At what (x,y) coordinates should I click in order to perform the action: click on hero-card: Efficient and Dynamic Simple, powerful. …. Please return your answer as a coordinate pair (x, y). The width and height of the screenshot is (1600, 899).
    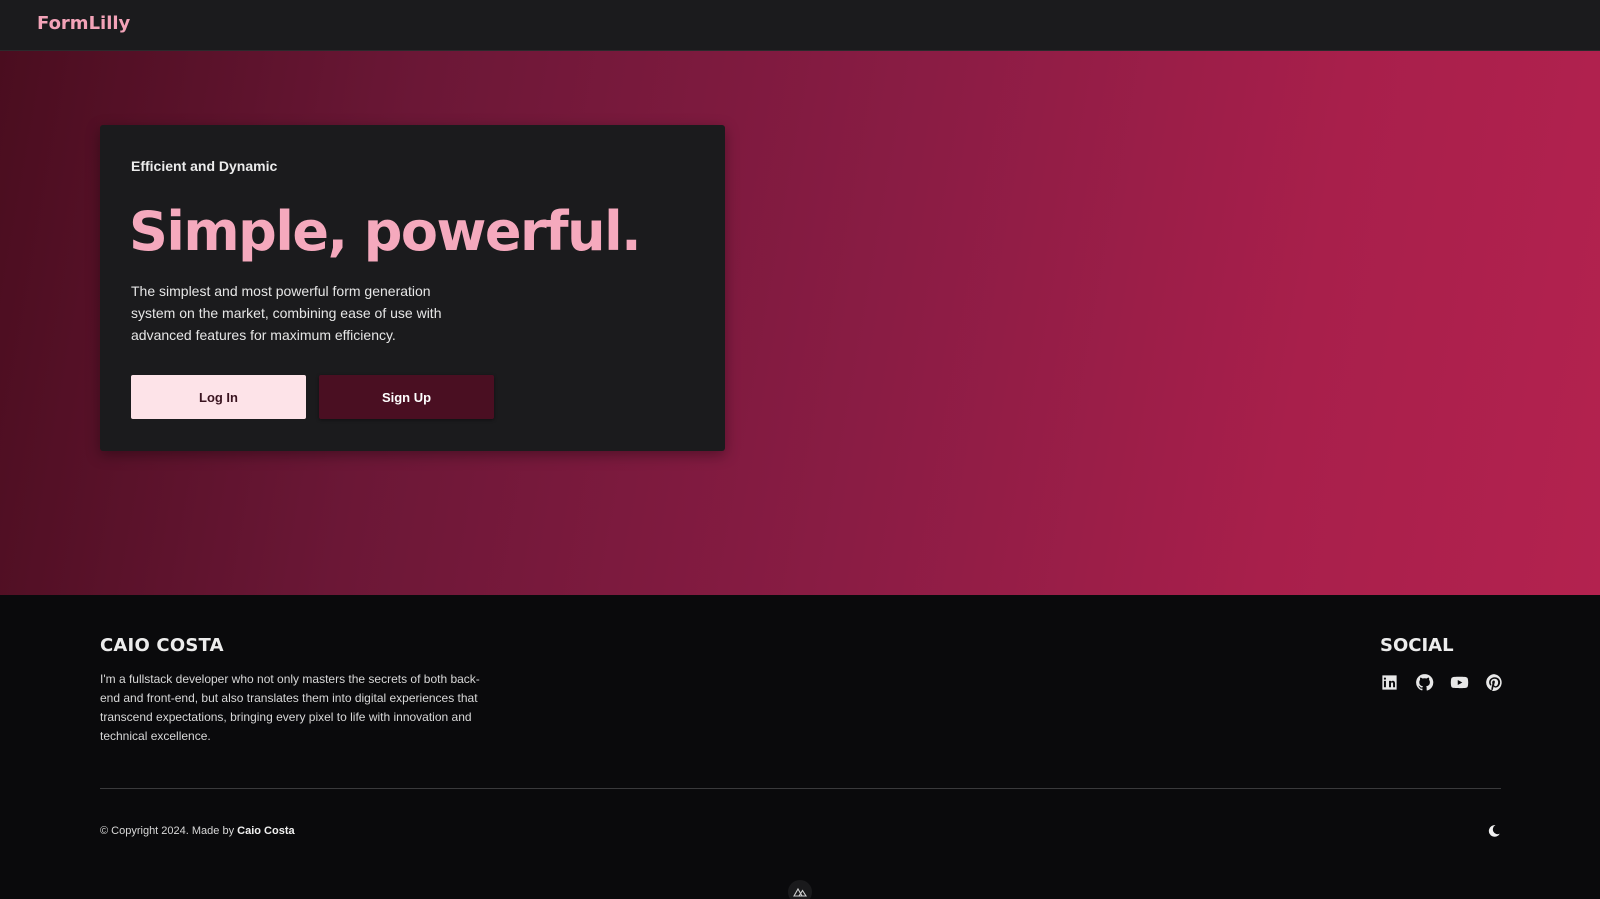
    Looking at the image, I should click on (412, 288).